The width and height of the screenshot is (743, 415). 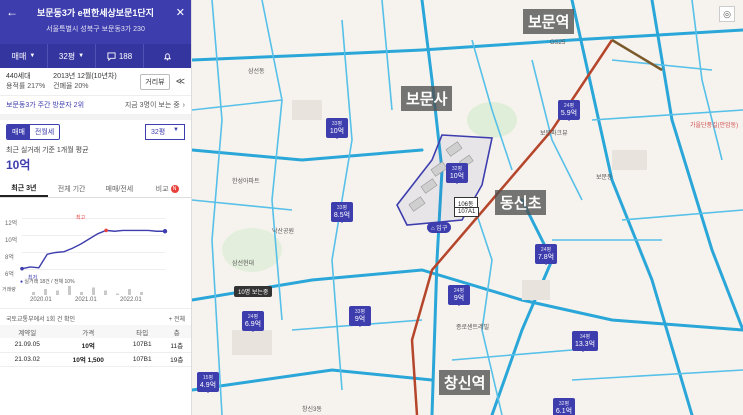 I want to click on place-label: 보문파크뷰, so click(x=554, y=134).